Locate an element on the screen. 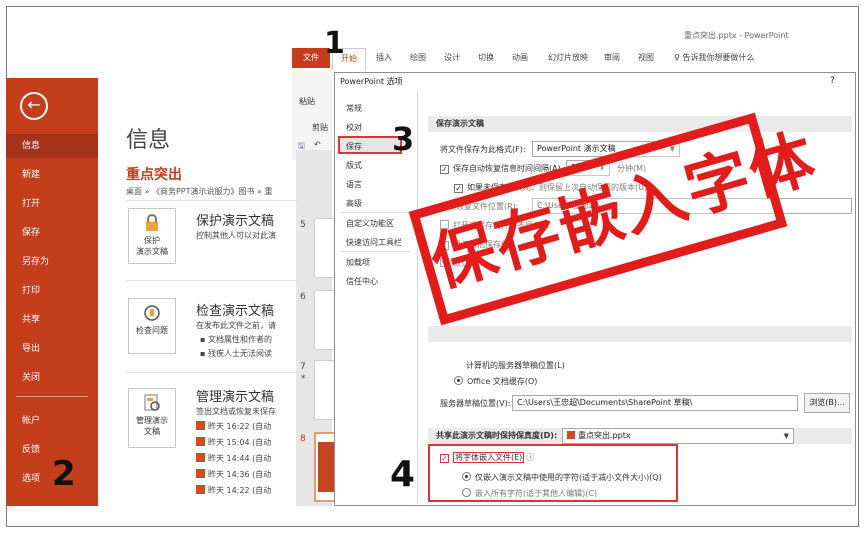 The image size is (865, 533). inspect-description: 在发布此文件之前，请 is located at coordinates (236, 325).